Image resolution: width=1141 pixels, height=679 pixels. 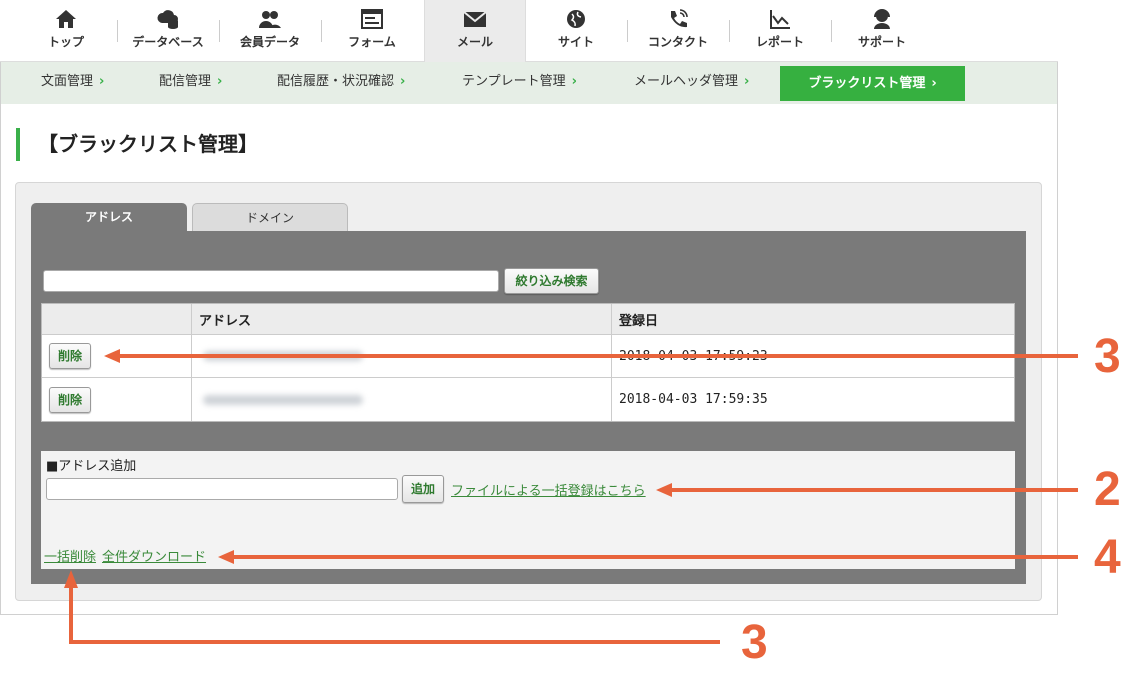 What do you see at coordinates (1107, 557) in the screenshot?
I see `callout-number: 4` at bounding box center [1107, 557].